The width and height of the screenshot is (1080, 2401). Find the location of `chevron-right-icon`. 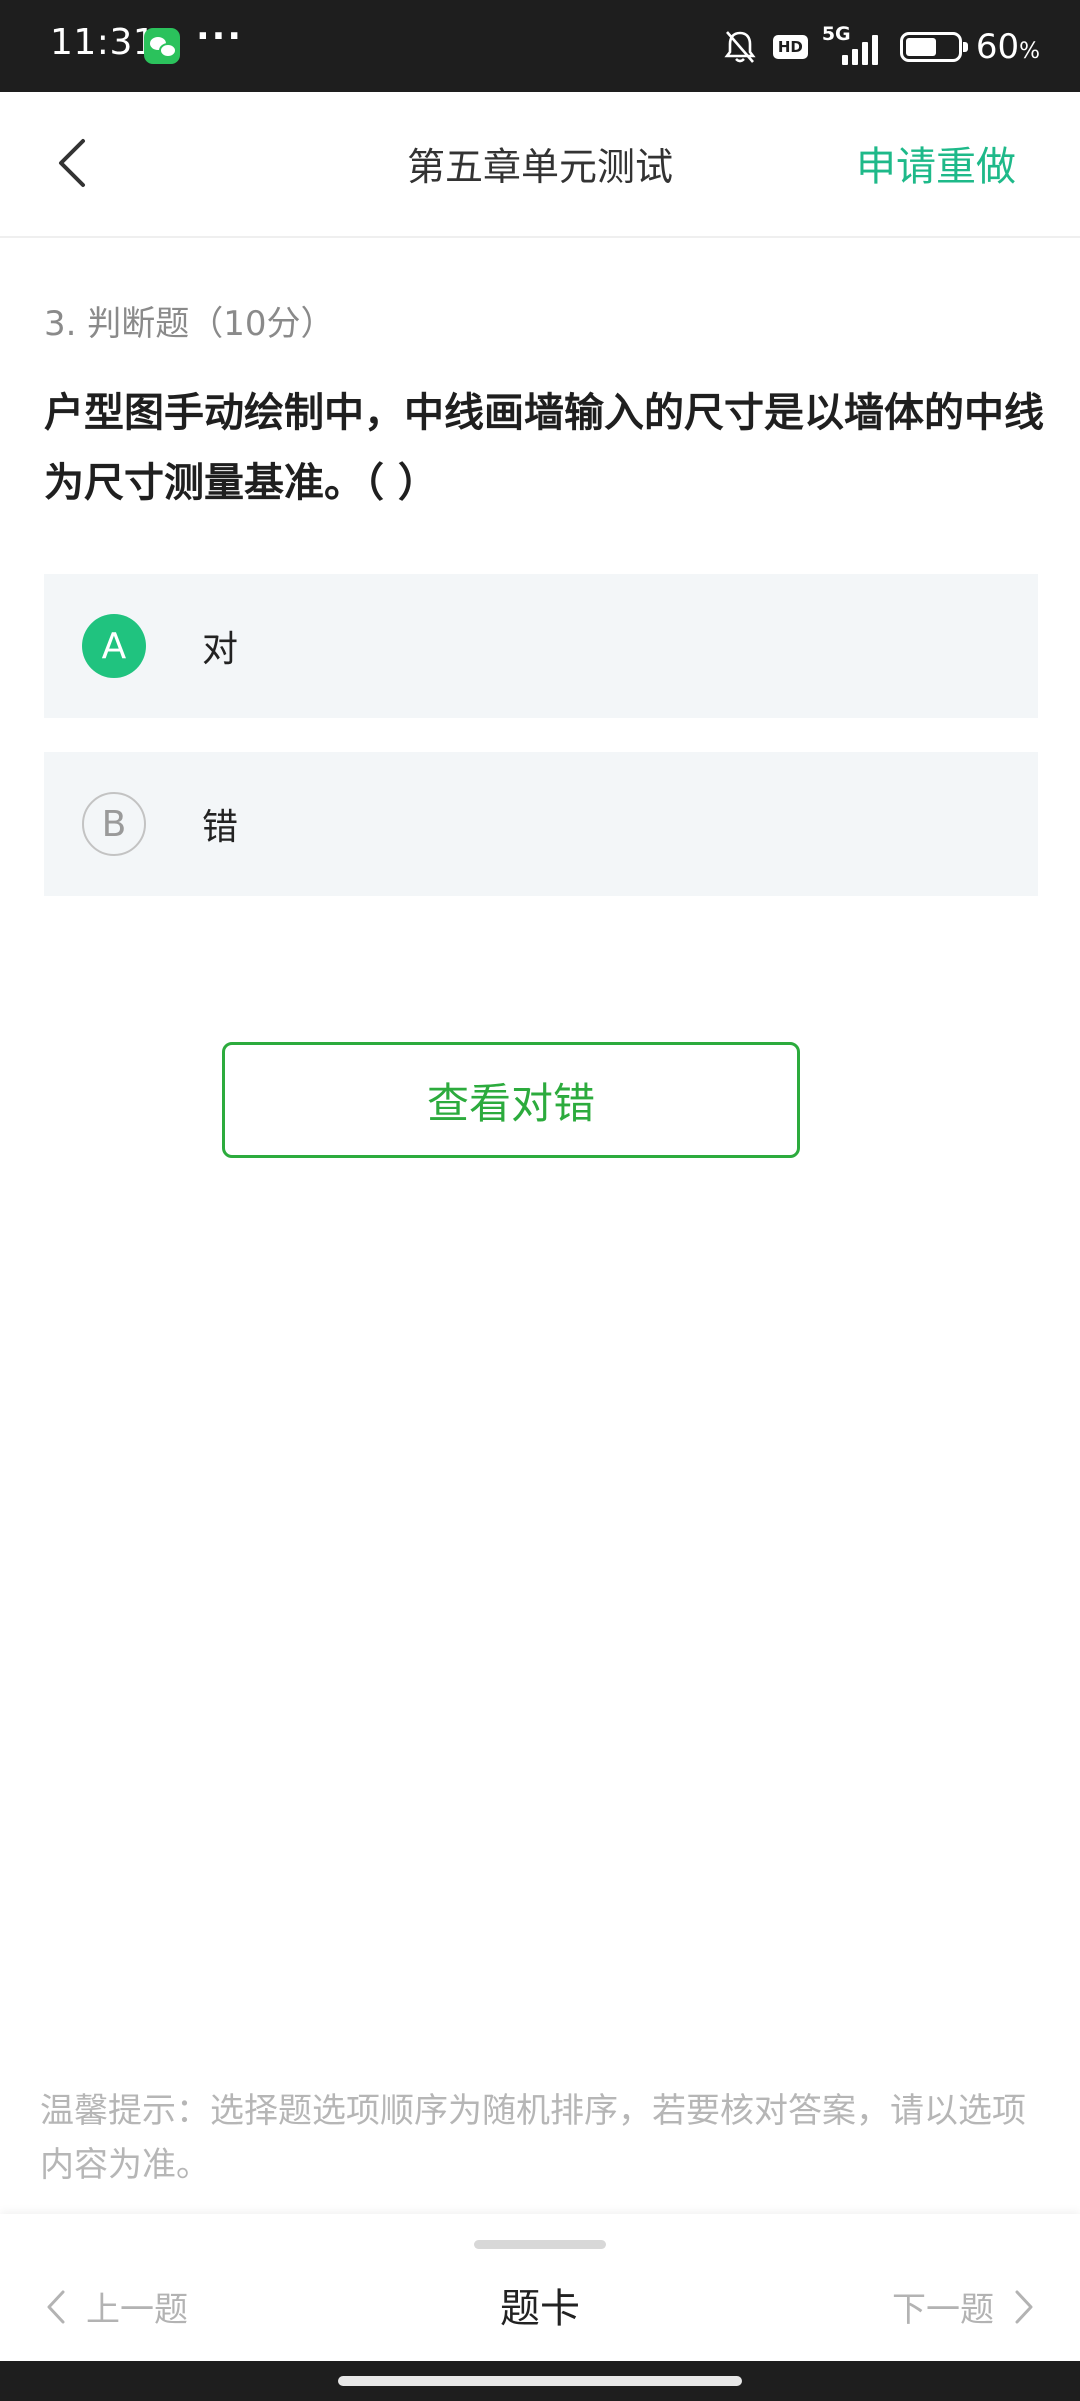

chevron-right-icon is located at coordinates (1024, 2306).